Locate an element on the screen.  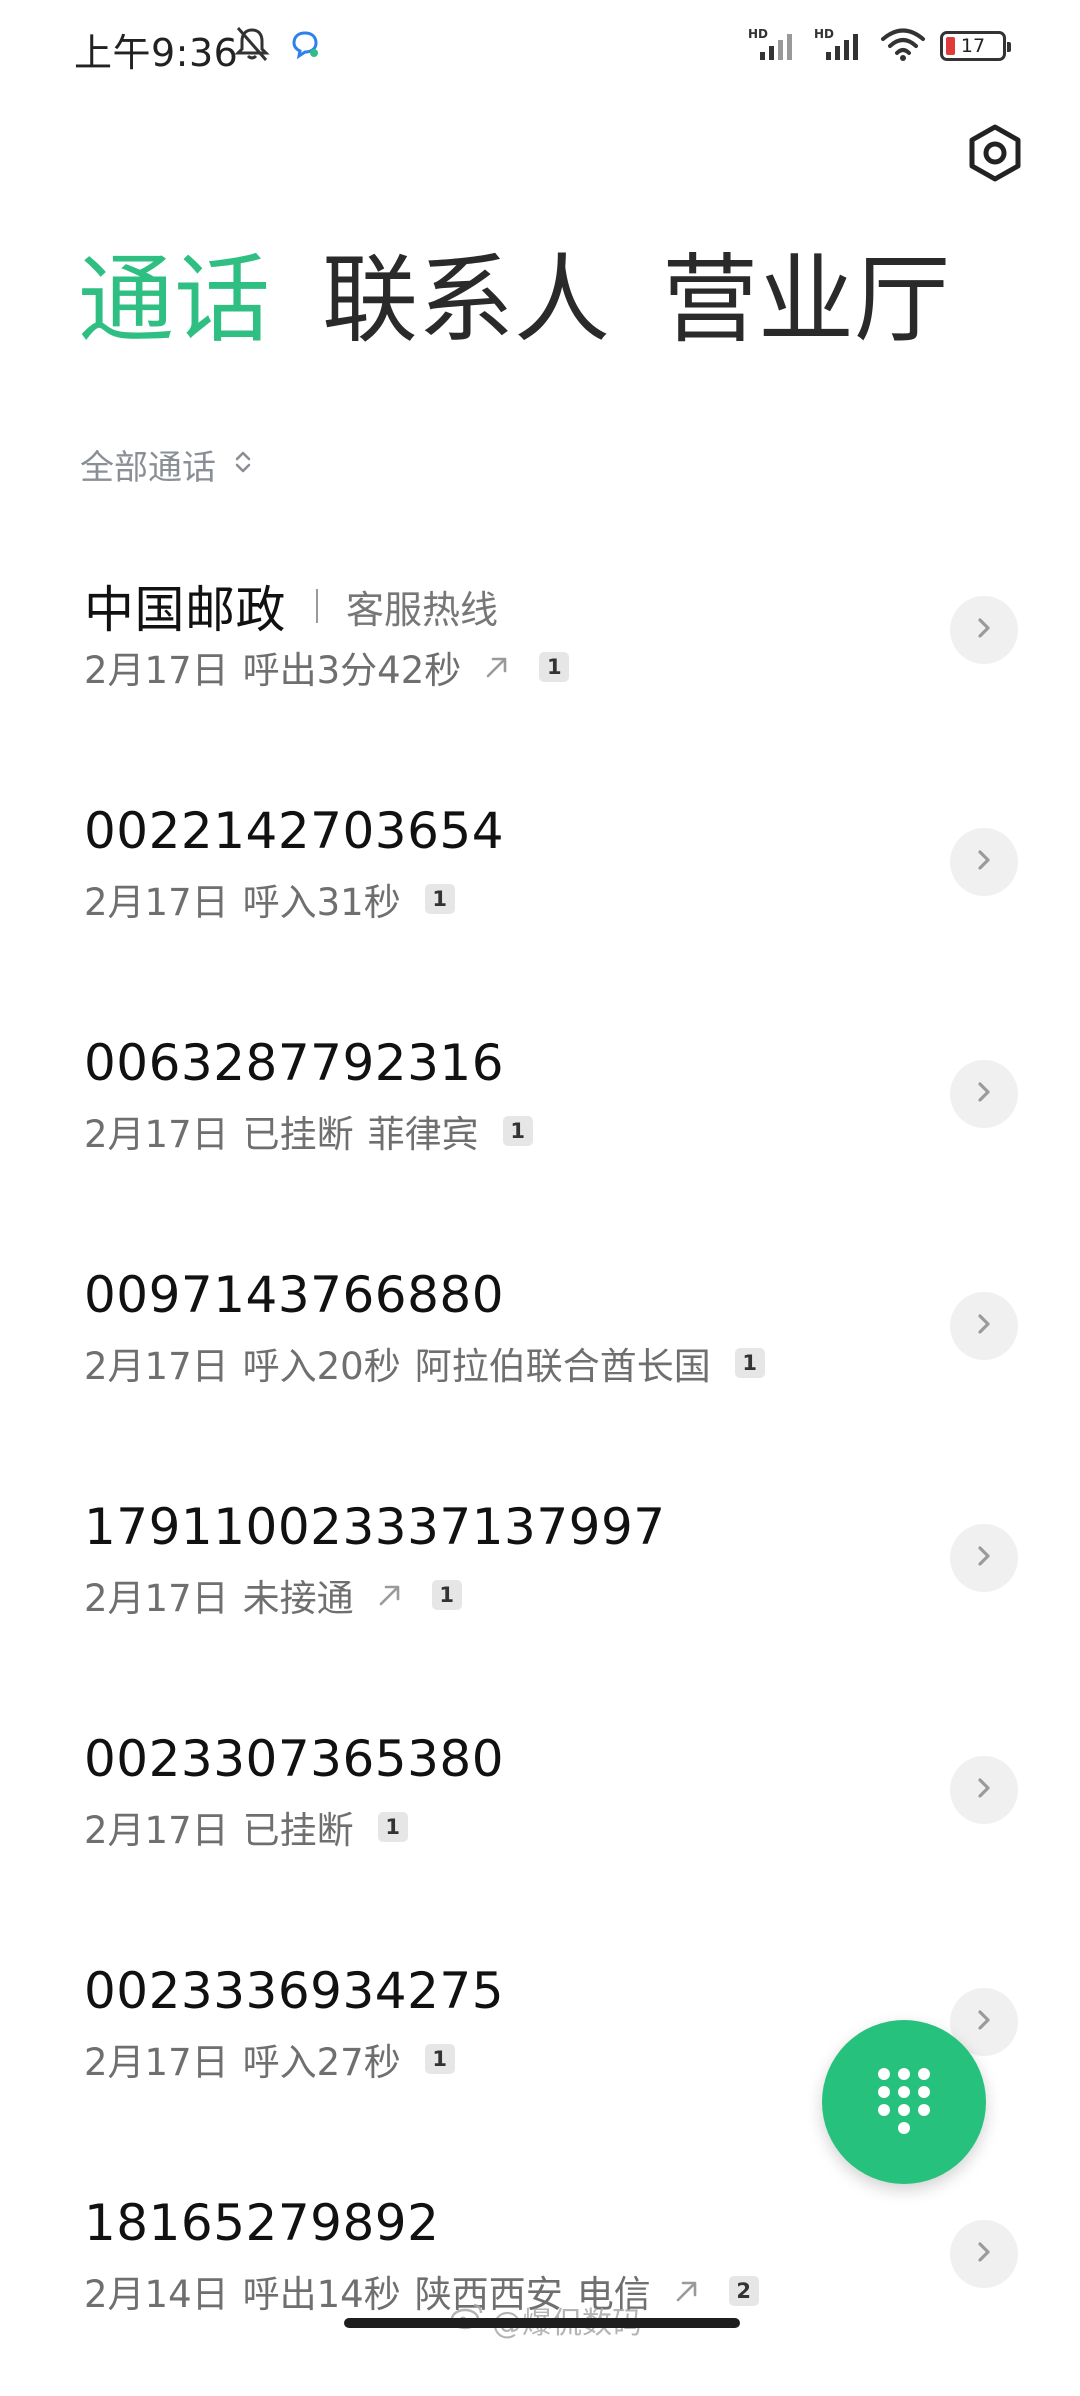
call-count-badge: 2 is located at coordinates (743, 2291).